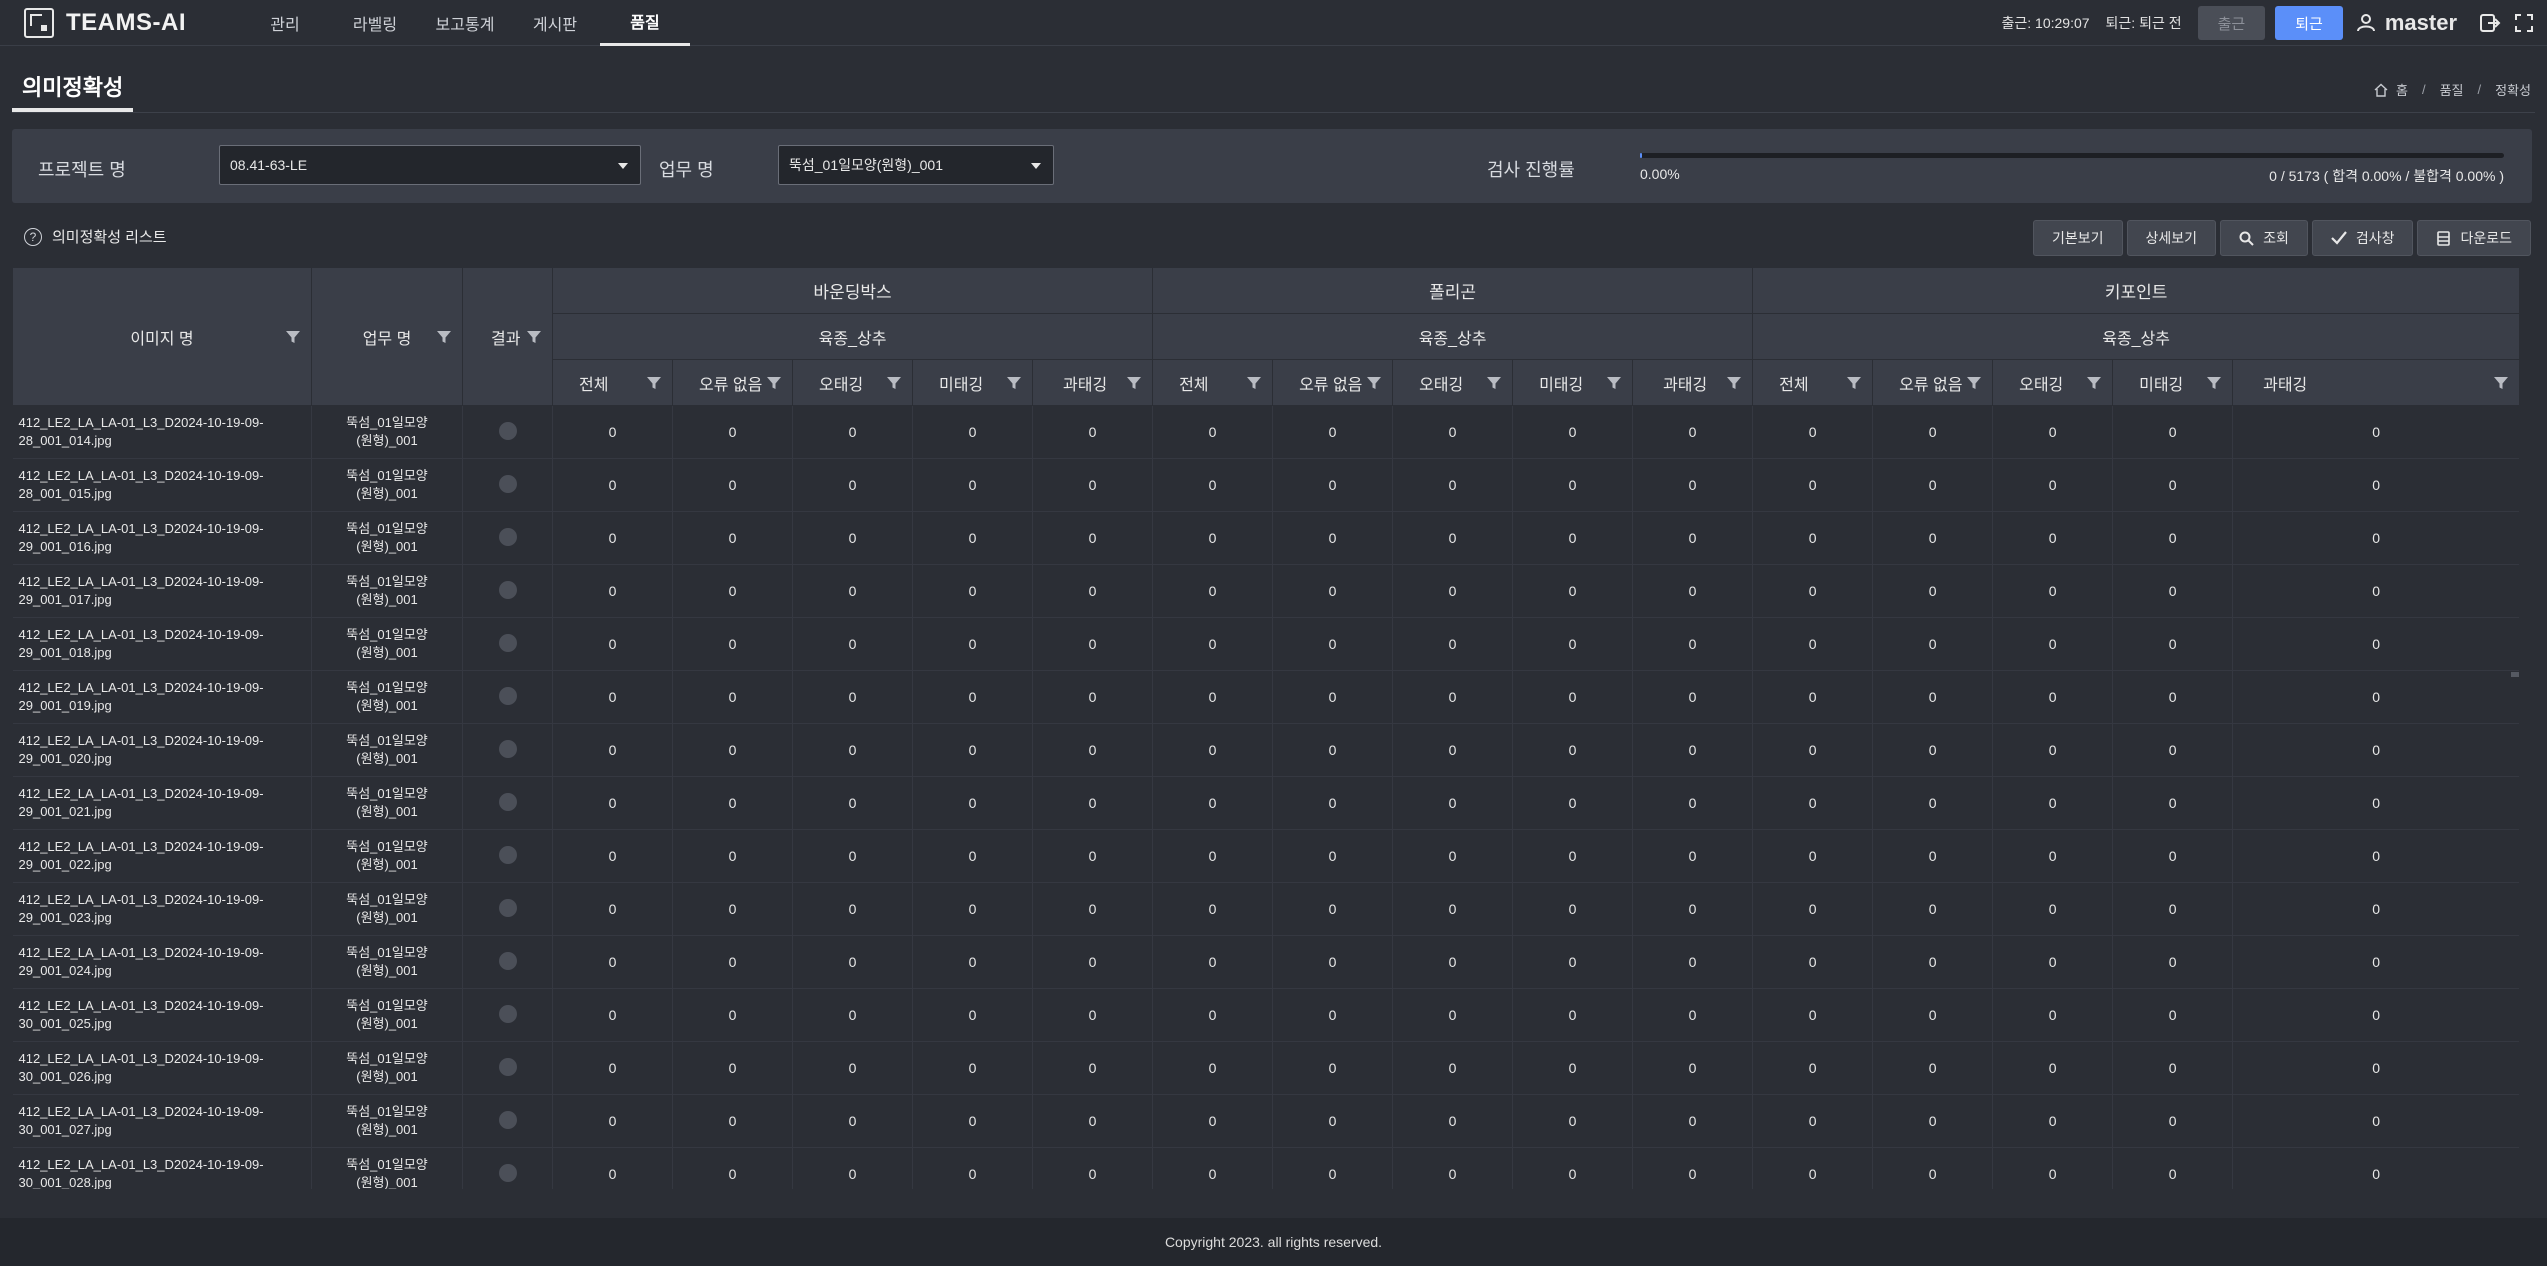 The height and width of the screenshot is (1266, 2547). What do you see at coordinates (2402, 89) in the screenshot?
I see `breadcrumb-home: 홈` at bounding box center [2402, 89].